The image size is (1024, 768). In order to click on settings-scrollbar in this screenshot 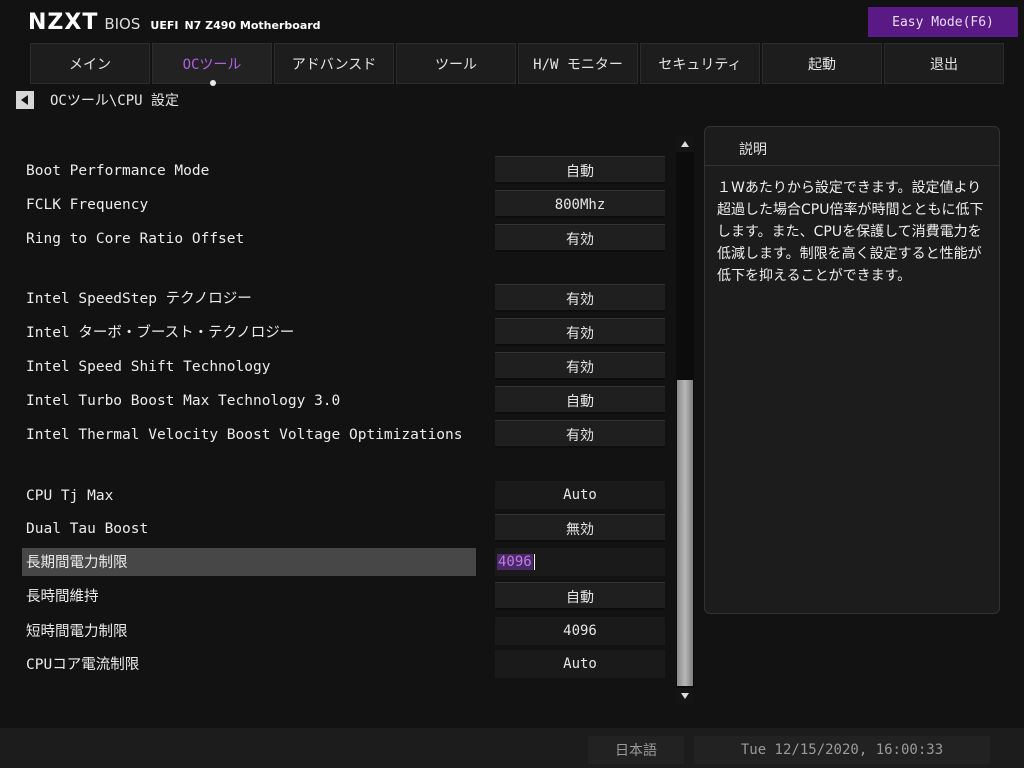, I will do `click(685, 420)`.